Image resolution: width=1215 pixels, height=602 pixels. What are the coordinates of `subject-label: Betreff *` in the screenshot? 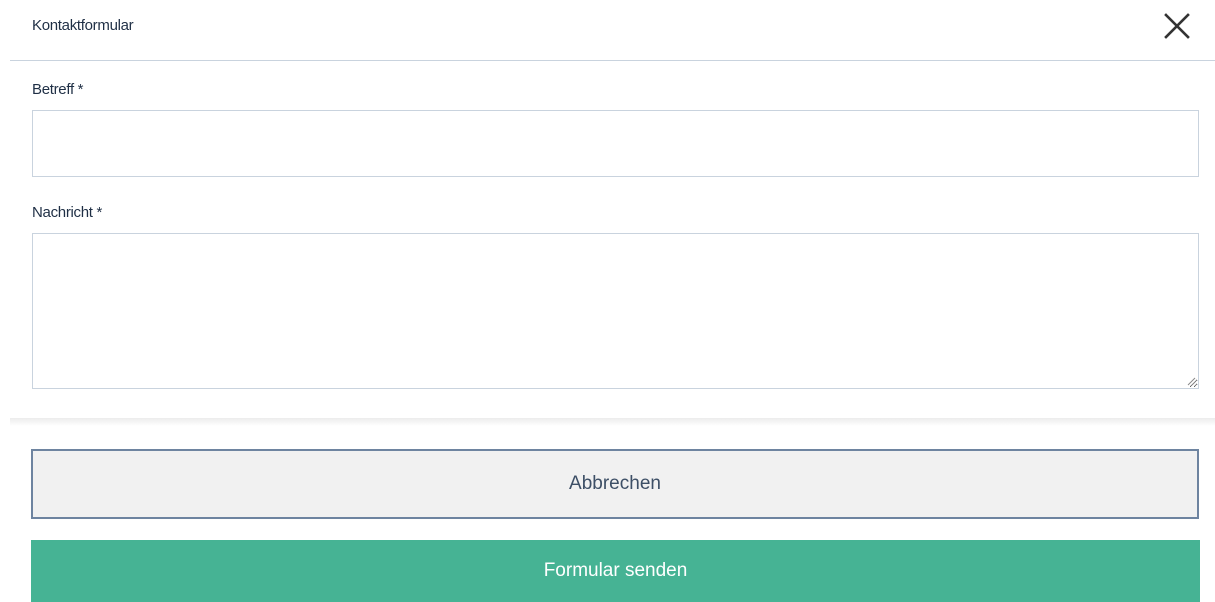 It's located at (58, 89).